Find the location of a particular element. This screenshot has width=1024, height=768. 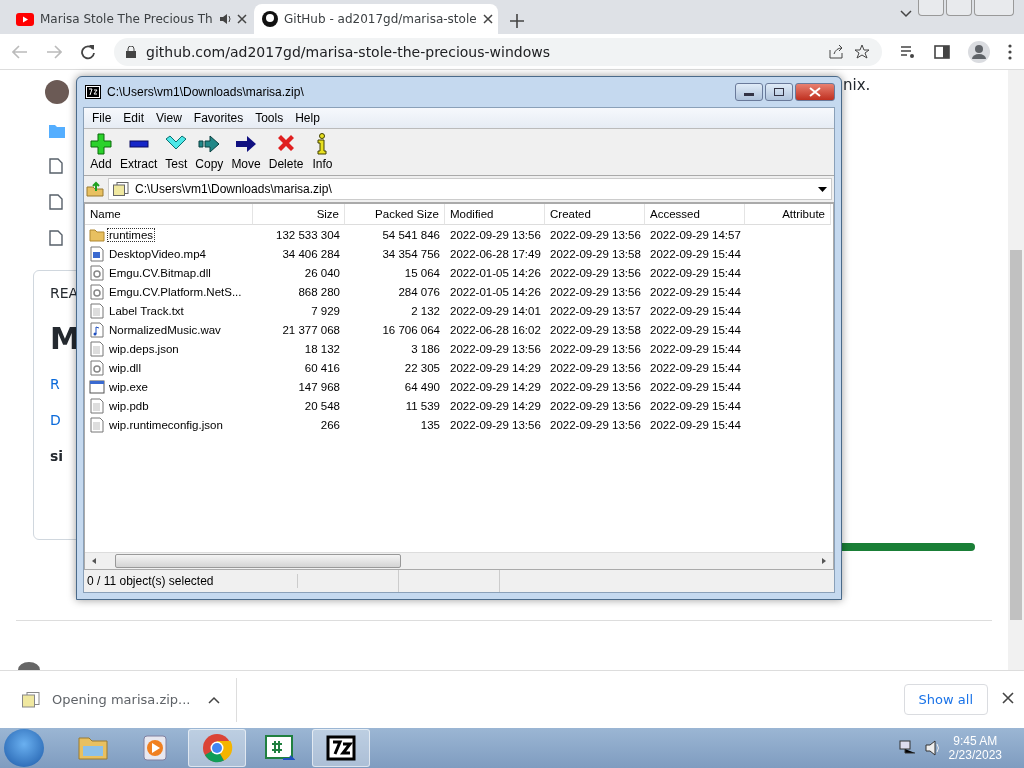

table-cell-text: 135 is located at coordinates (430, 425).